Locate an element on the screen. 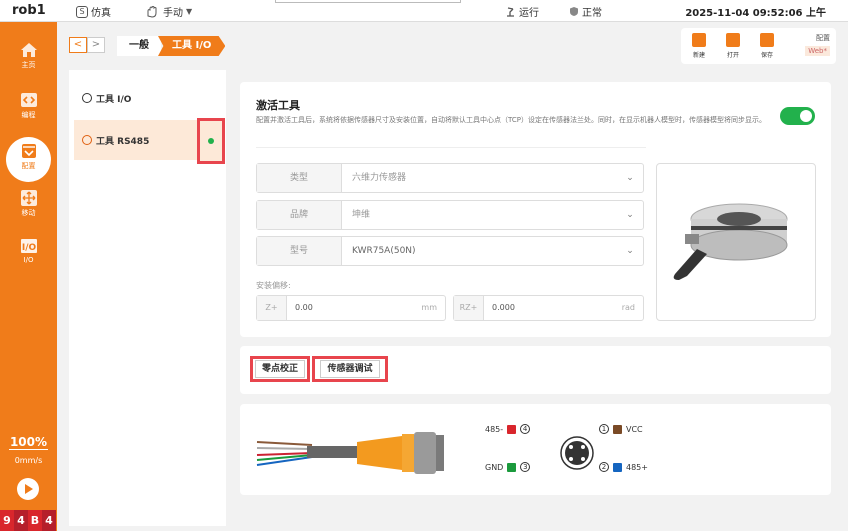 The width and height of the screenshot is (848, 531). divider is located at coordinates (451, 147).